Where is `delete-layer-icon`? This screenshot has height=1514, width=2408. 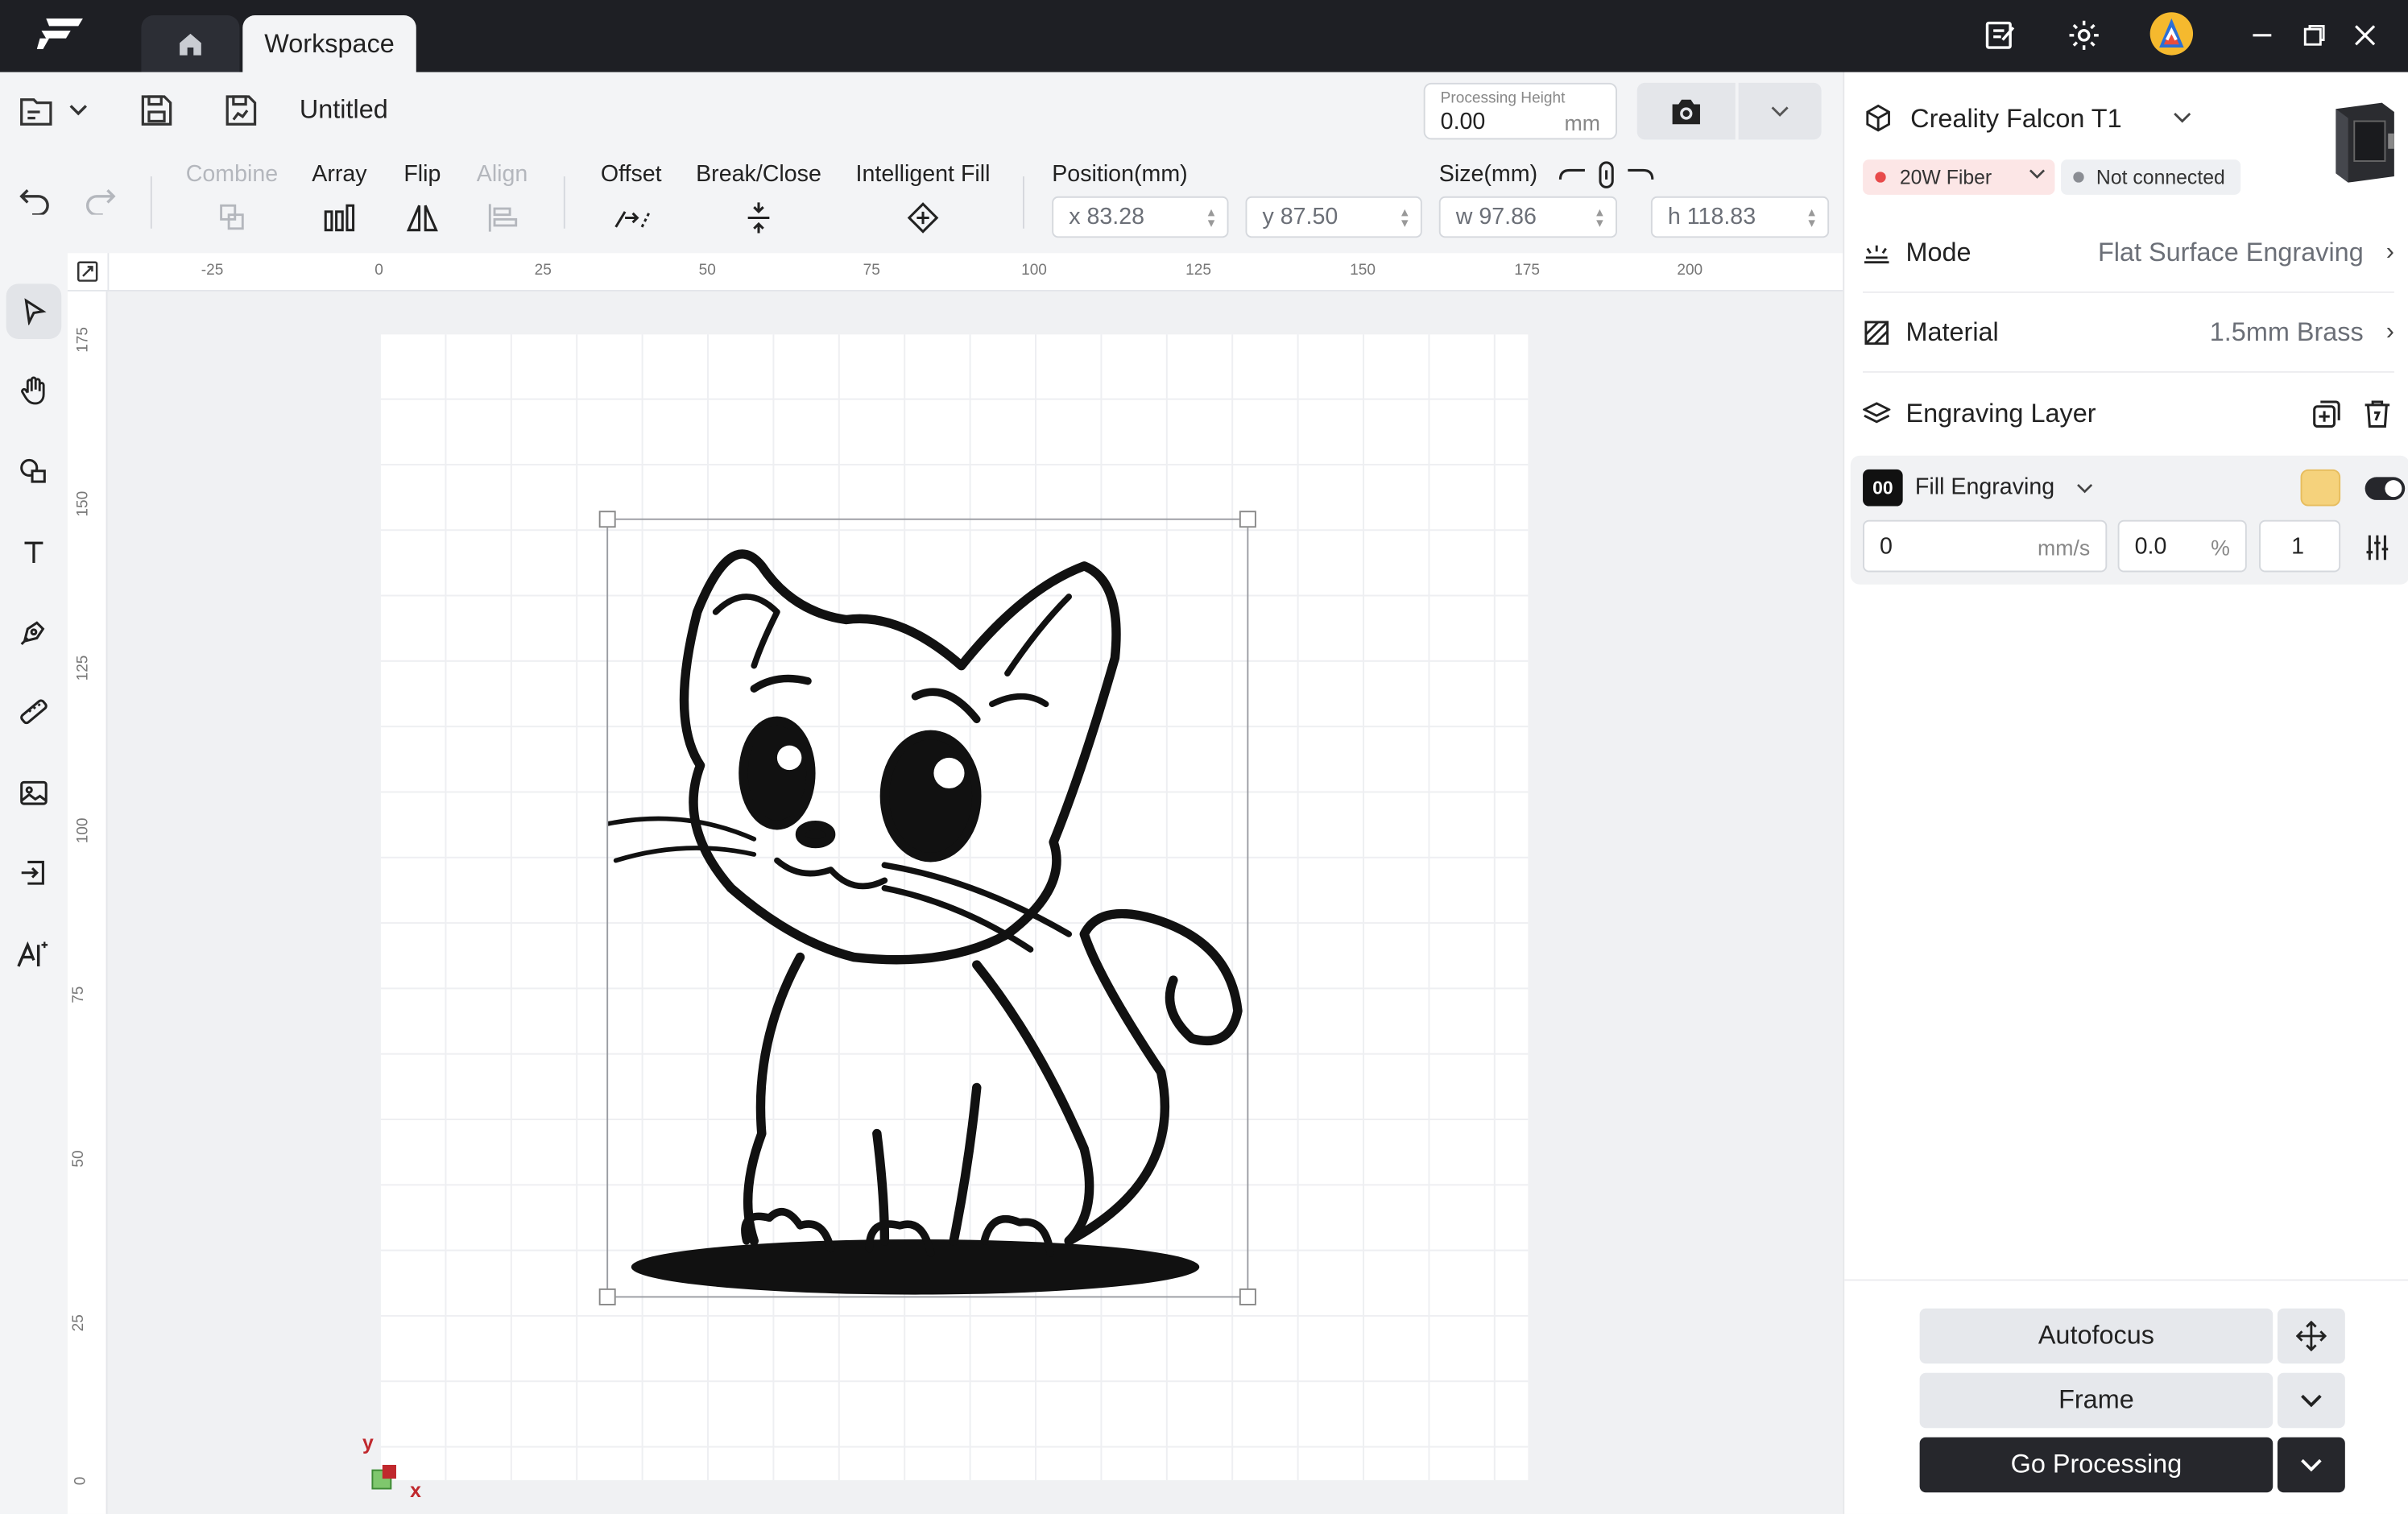 delete-layer-icon is located at coordinates (2377, 414).